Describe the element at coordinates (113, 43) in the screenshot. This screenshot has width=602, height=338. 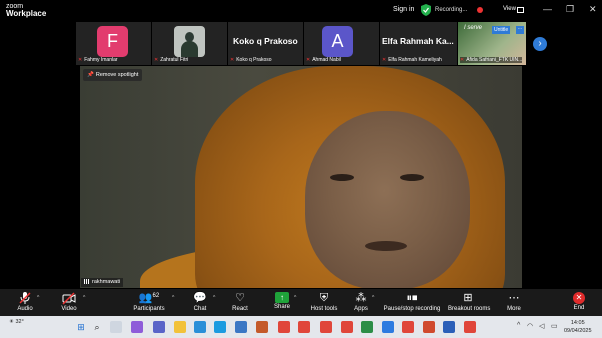
I see `participant-tile: F ✕ Fahmy Imanlar` at that location.